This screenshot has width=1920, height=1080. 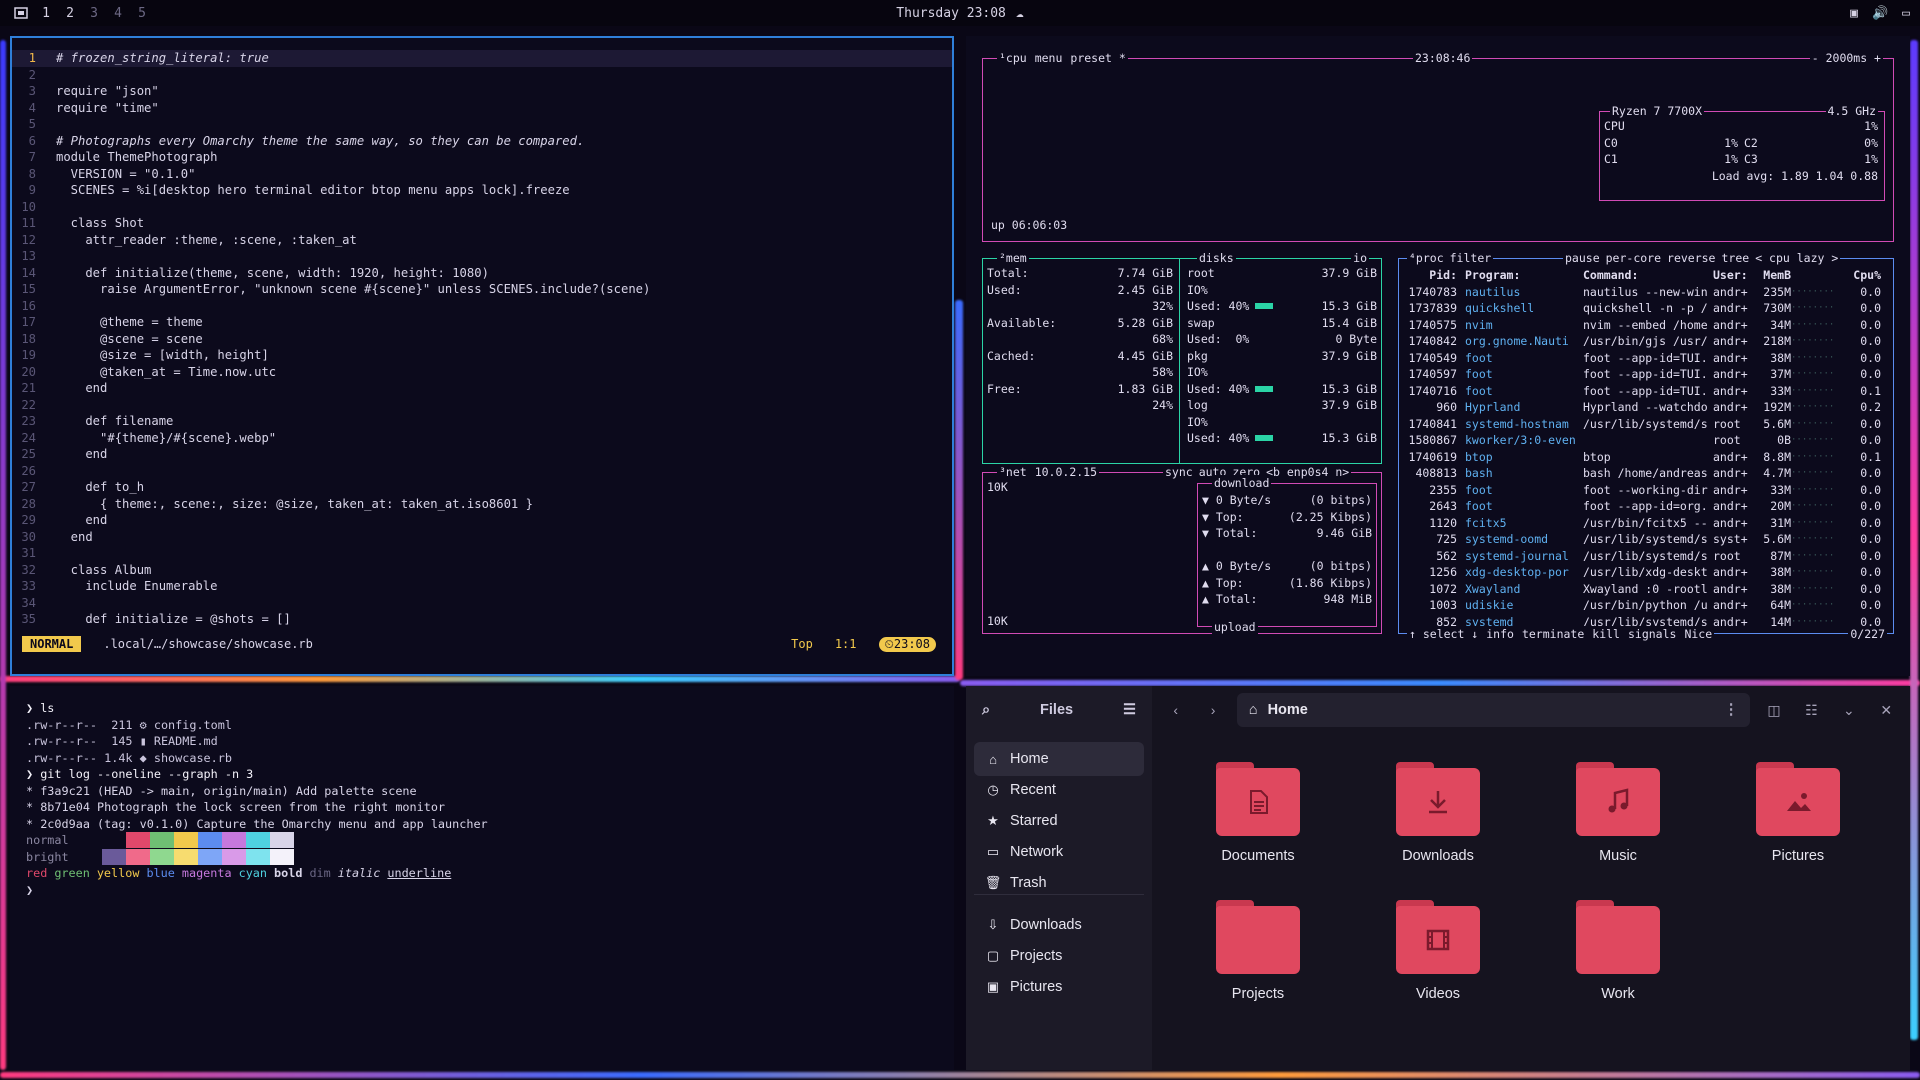 What do you see at coordinates (1854, 13) in the screenshot?
I see `screen-record-icon: ▣` at bounding box center [1854, 13].